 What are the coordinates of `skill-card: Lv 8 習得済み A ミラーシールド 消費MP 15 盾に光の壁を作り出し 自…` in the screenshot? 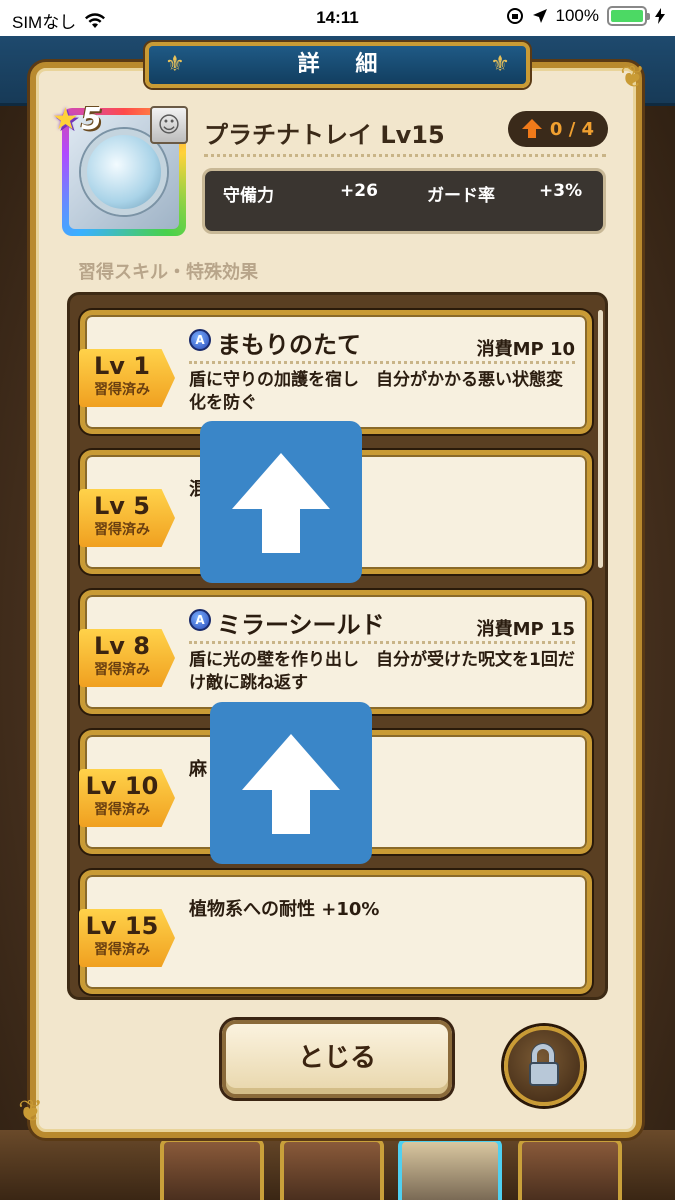 It's located at (335, 652).